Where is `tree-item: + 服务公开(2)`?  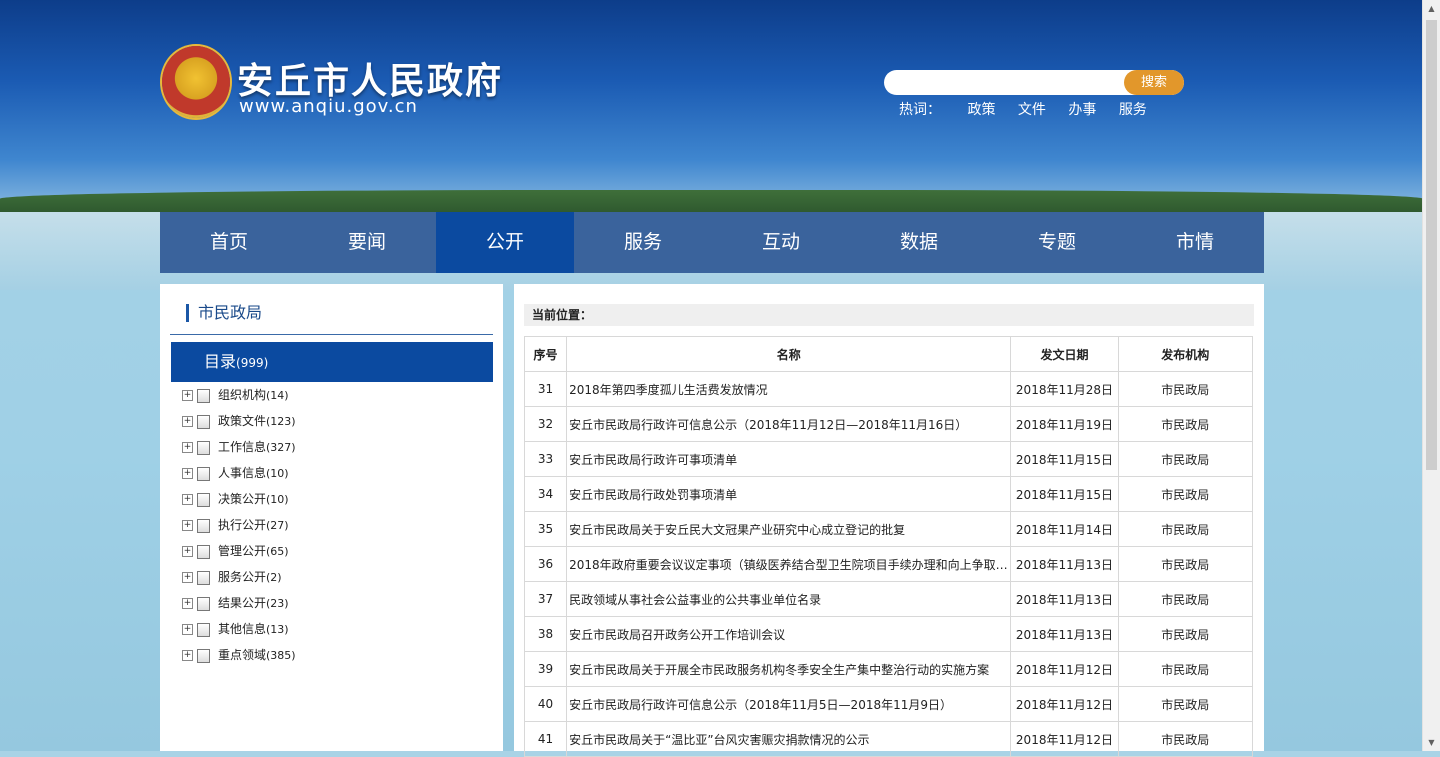 tree-item: + 服务公开(2) is located at coordinates (239, 581).